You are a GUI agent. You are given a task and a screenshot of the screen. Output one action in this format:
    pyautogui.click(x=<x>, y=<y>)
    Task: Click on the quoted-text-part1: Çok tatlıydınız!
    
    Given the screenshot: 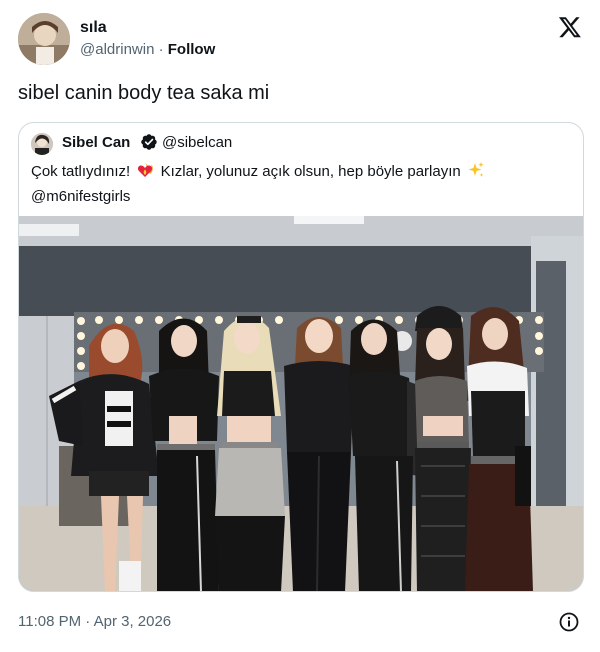 What is the action you would take?
    pyautogui.click(x=81, y=171)
    